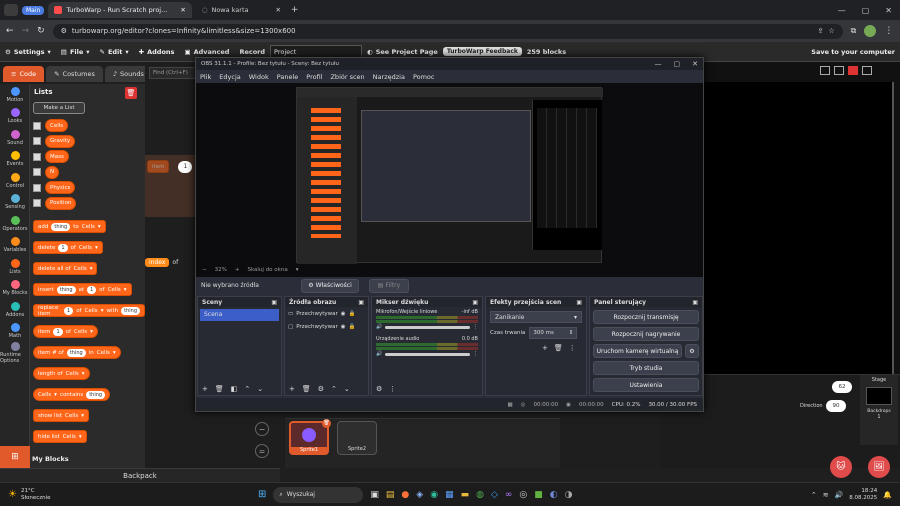 This screenshot has width=900, height=506. What do you see at coordinates (509, 495) in the screenshot?
I see `visual-studio-icon: ∞` at bounding box center [509, 495].